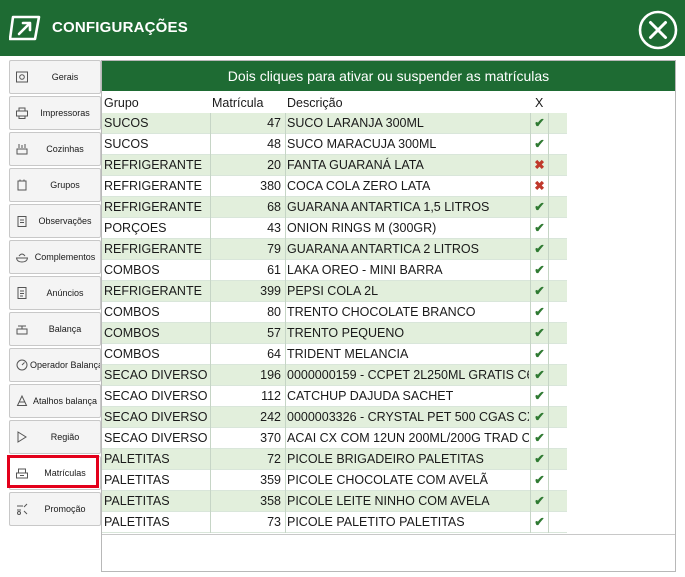 The image size is (685, 577). I want to click on cell-descricao: 0000000159 - CCPET 2L250ML GRATIS C6, so click(407, 375).